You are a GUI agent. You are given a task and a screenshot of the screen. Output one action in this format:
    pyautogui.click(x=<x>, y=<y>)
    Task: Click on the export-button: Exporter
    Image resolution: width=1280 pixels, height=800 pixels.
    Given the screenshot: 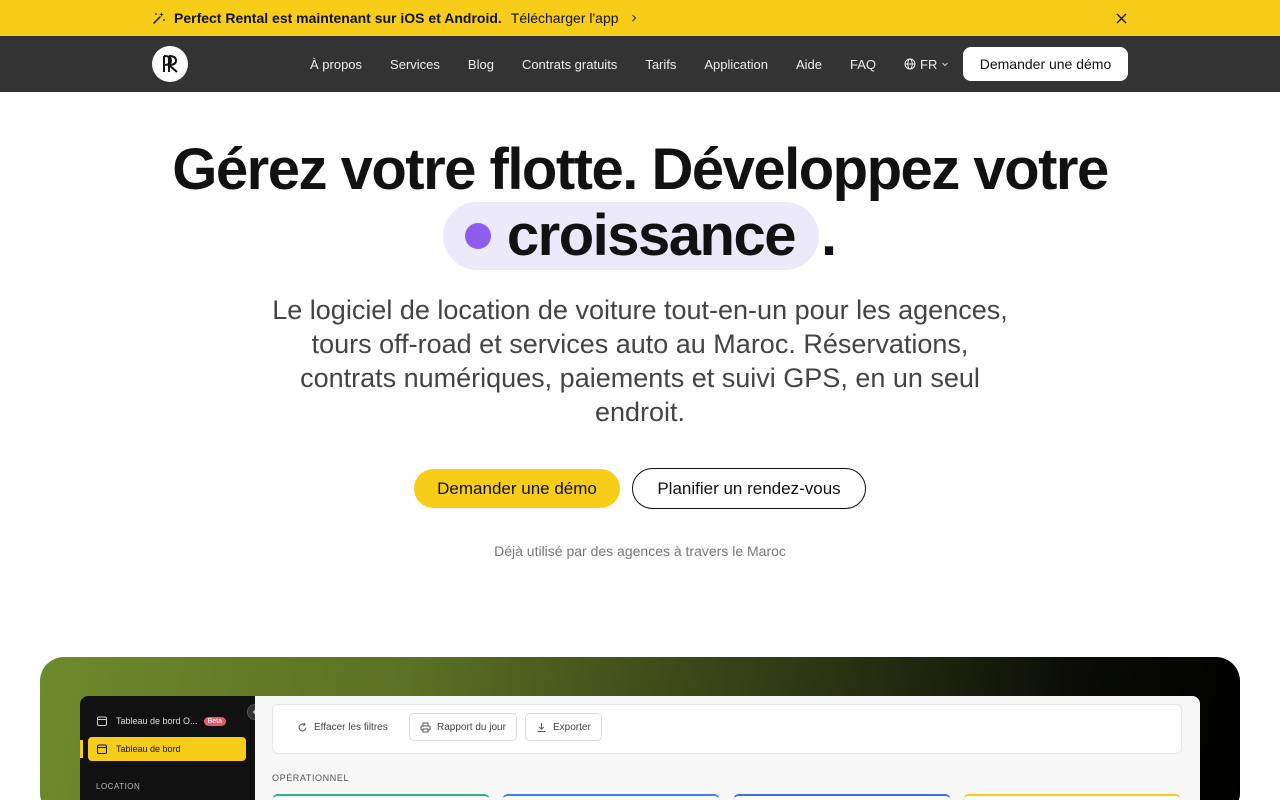 What is the action you would take?
    pyautogui.click(x=563, y=727)
    